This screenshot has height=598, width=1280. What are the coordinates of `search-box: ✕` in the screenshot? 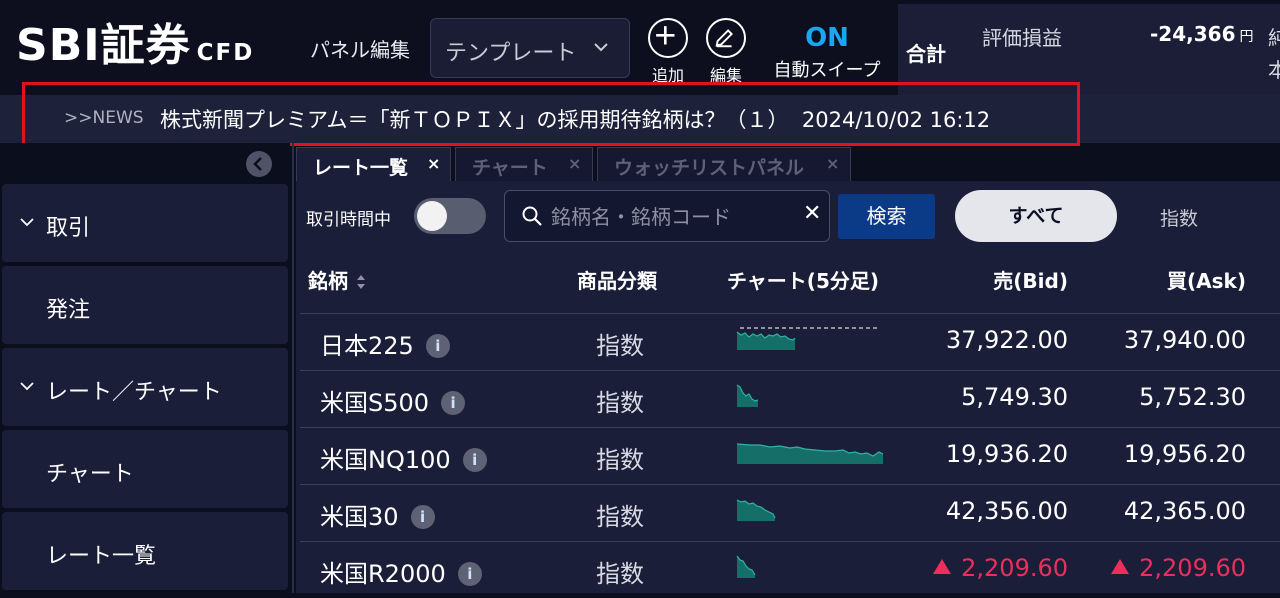 It's located at (667, 216).